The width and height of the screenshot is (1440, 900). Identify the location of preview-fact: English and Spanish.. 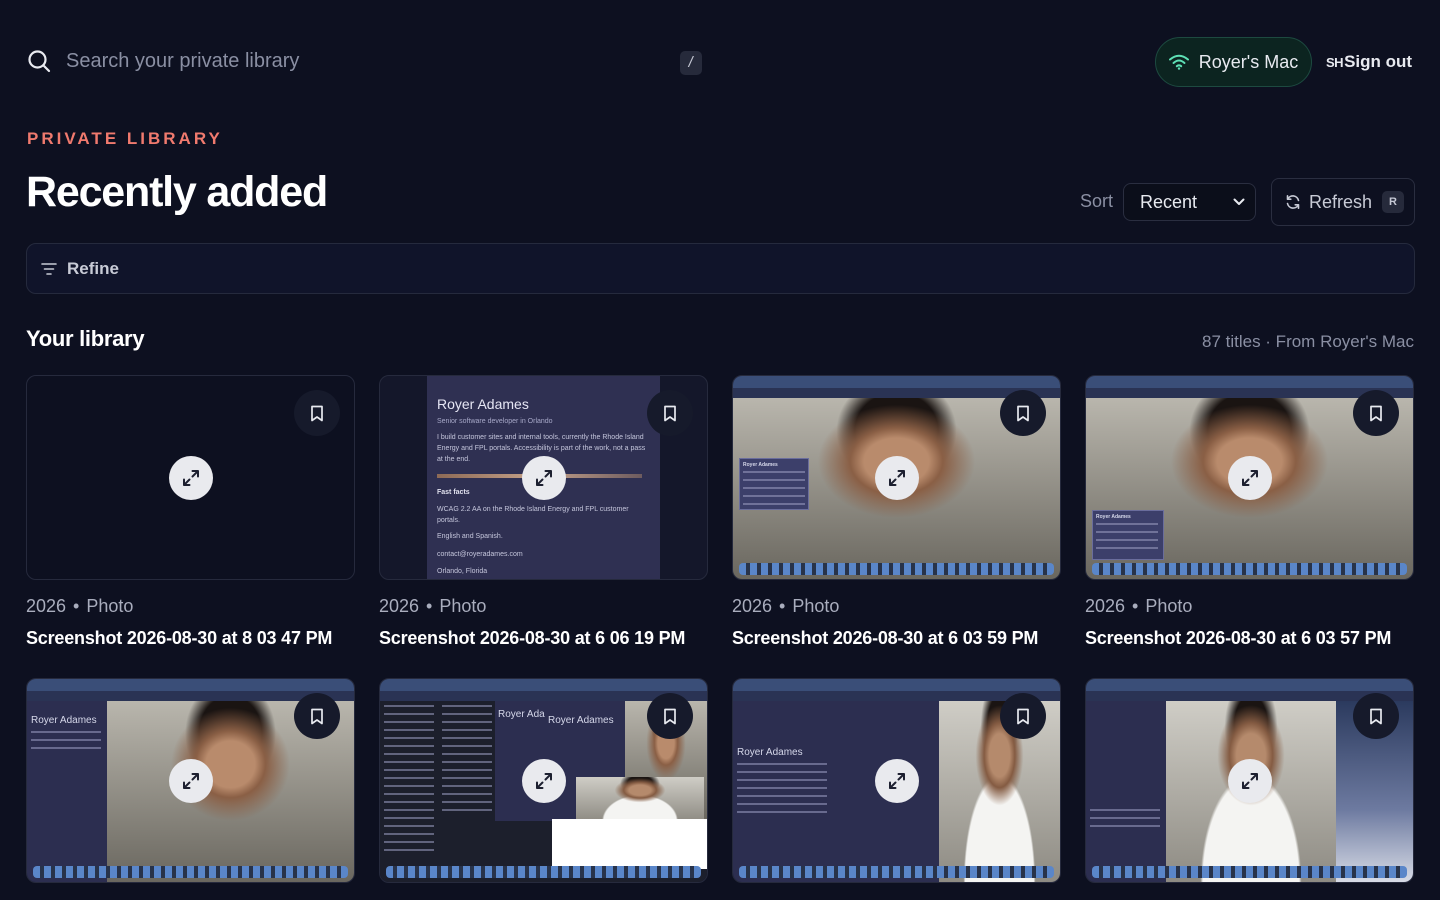
(470, 536).